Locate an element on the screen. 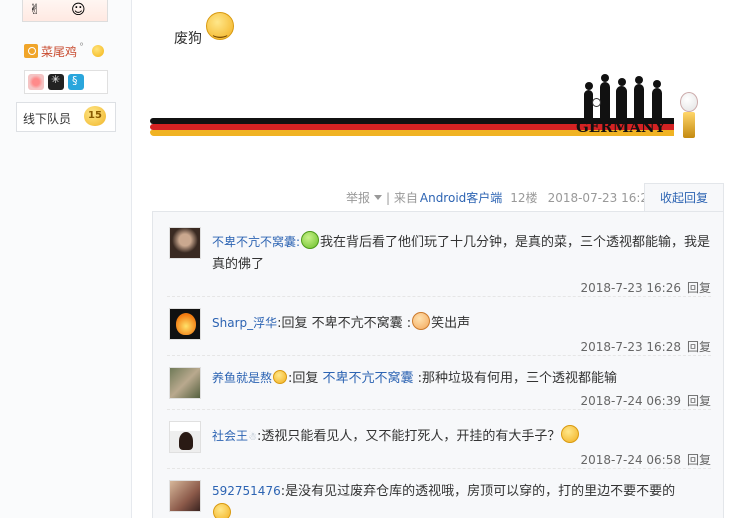 The width and height of the screenshot is (738, 518). post-meta: 举报 | 来自 Android客户端 12楼 2018-07-23 16:24 is located at coordinates (501, 197).